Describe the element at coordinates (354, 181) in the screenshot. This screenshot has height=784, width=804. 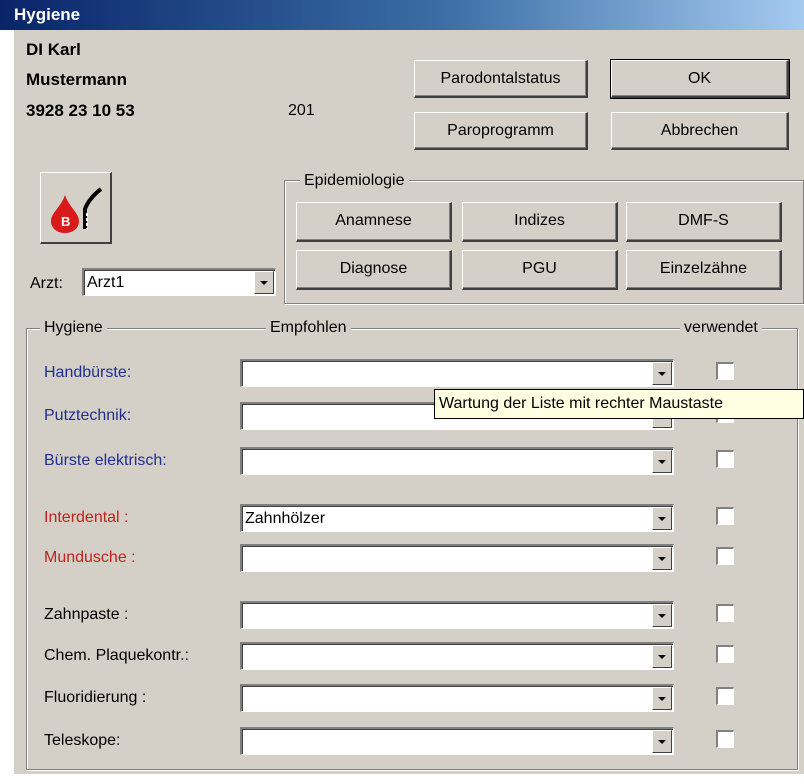
I see `epidemiologie-legend: Epidemiologie` at that location.